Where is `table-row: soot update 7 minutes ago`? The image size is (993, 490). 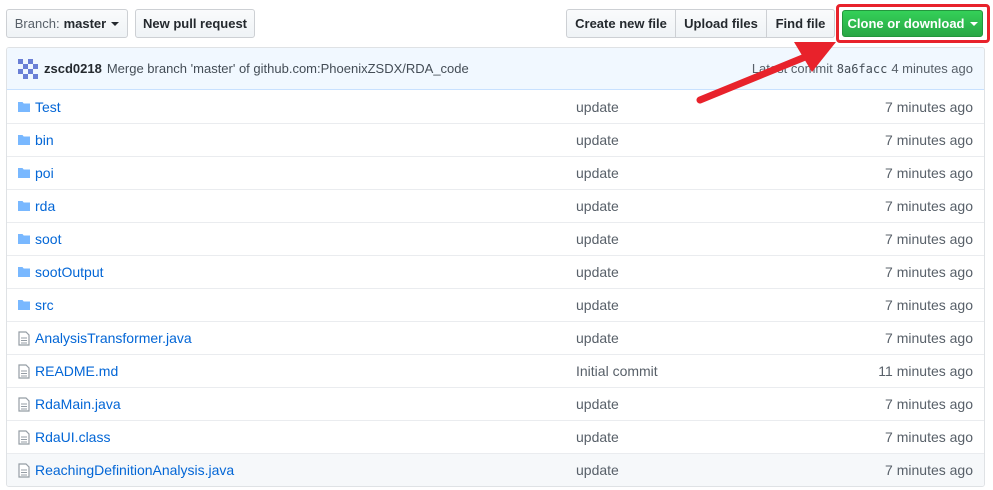
table-row: soot update 7 minutes ago is located at coordinates (495, 238).